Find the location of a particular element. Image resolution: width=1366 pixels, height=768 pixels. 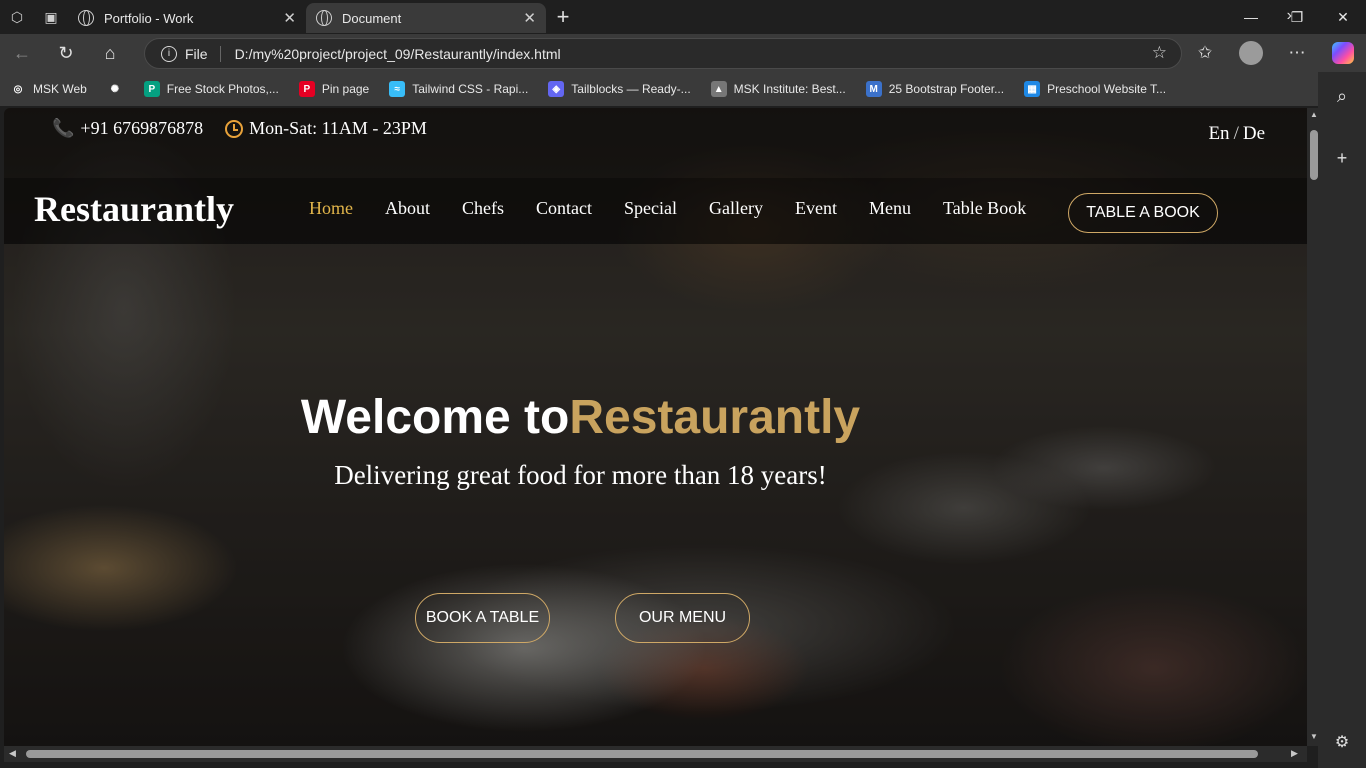

pexels-icon: P is located at coordinates (151, 89).